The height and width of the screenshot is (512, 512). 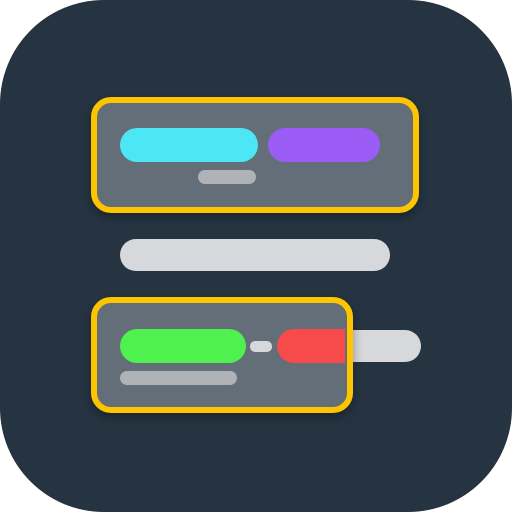 I want to click on purple-pill, so click(x=324, y=145).